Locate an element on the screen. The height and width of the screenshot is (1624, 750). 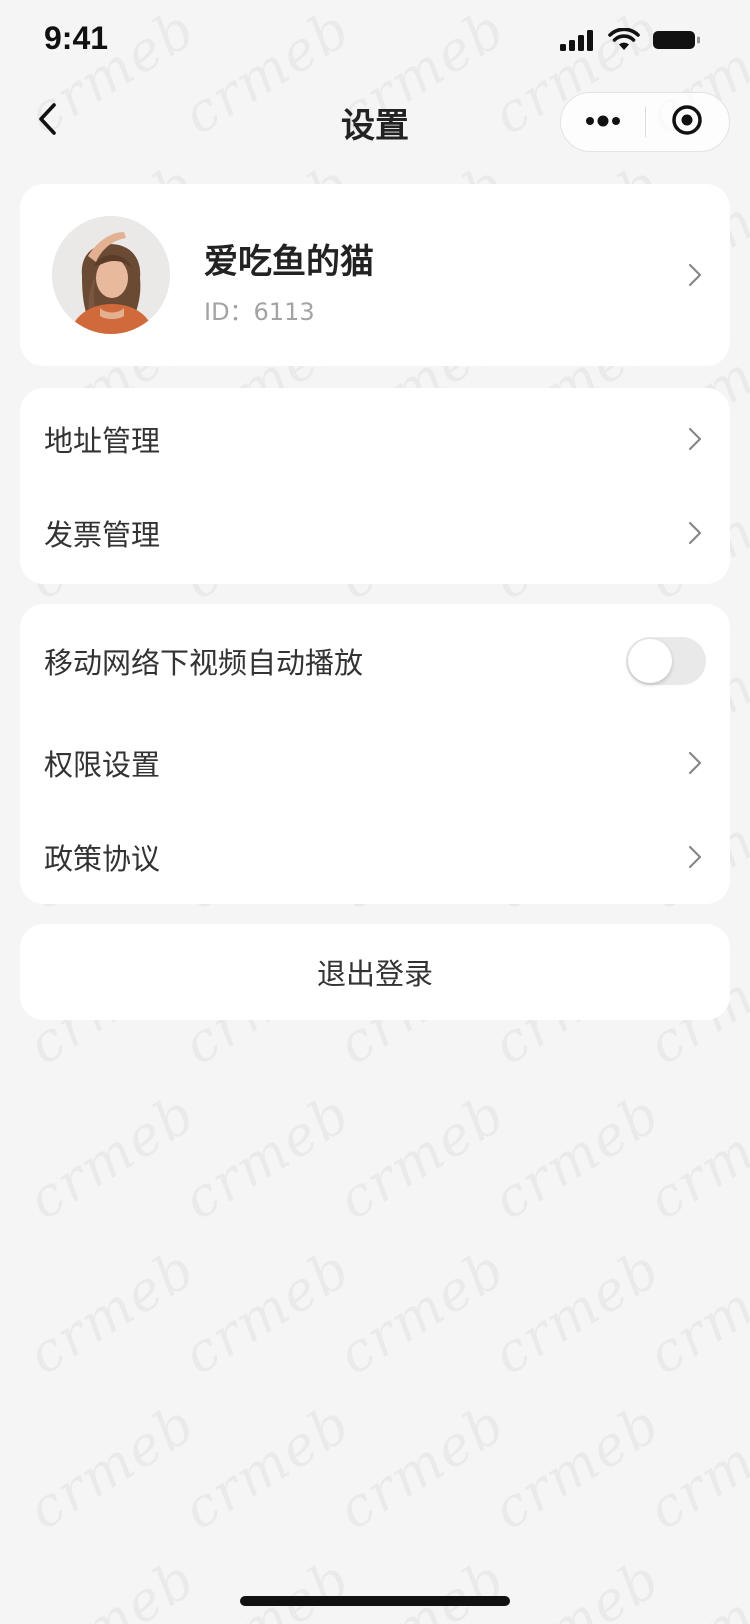
target-icon is located at coordinates (687, 122).